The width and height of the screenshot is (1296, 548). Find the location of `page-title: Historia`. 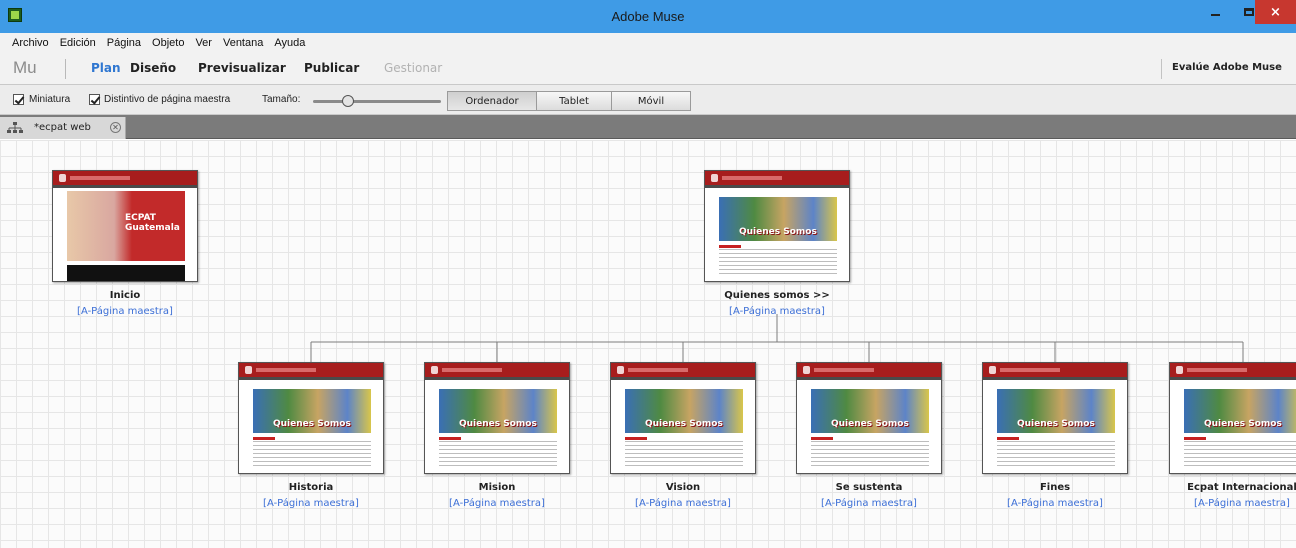

page-title: Historia is located at coordinates (311, 487).